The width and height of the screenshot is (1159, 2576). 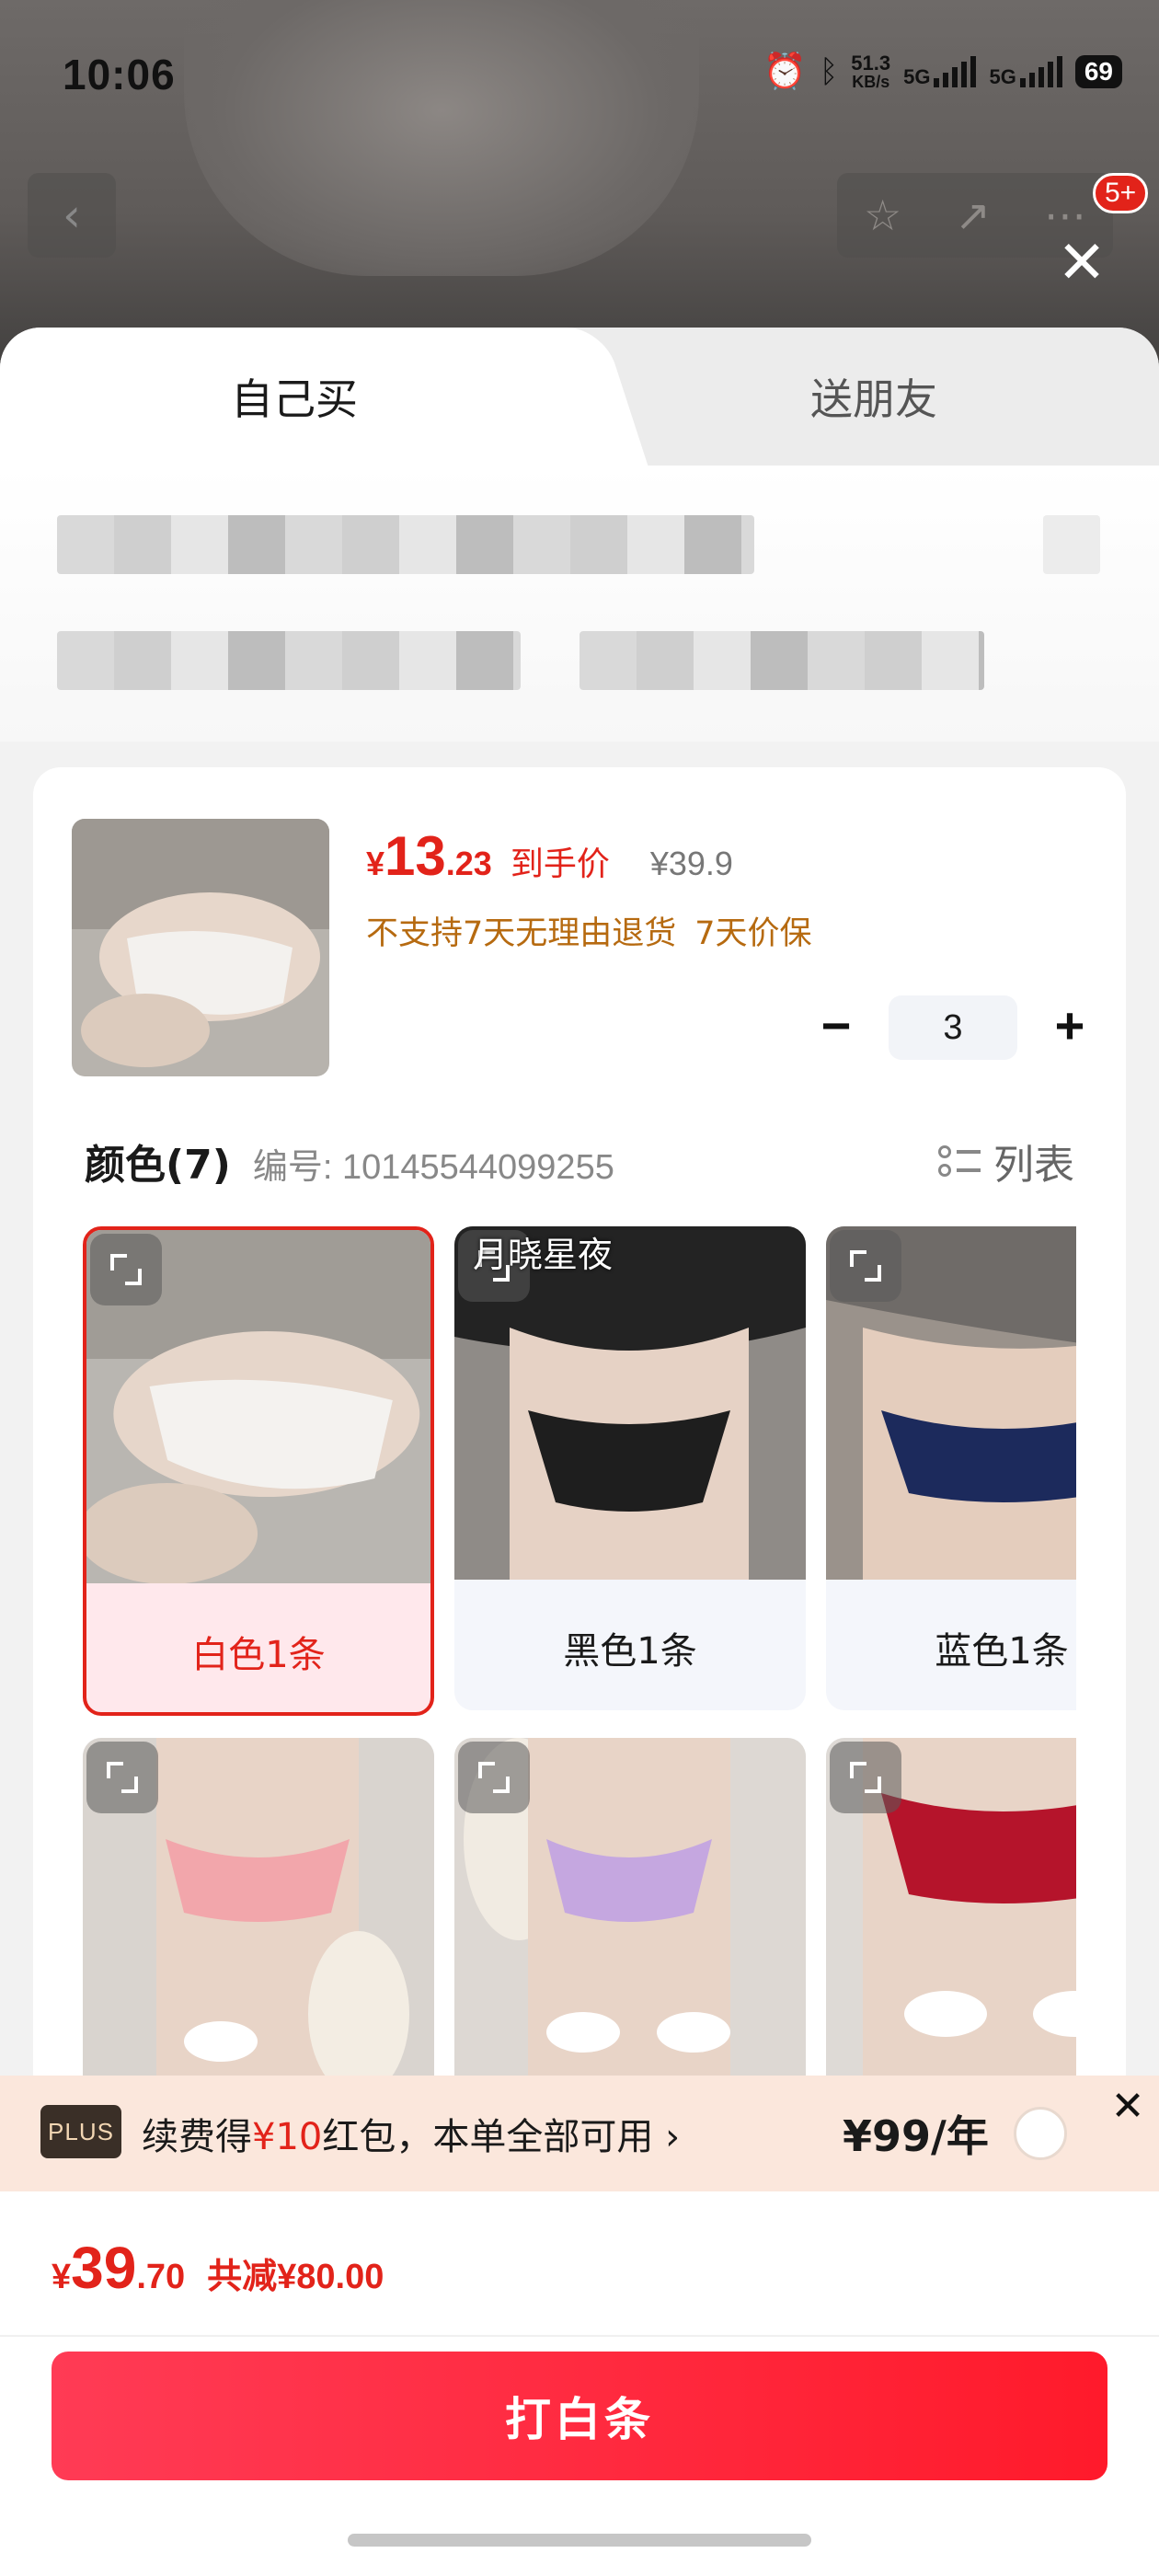 I want to click on product-thumbnail-image, so click(x=200, y=947).